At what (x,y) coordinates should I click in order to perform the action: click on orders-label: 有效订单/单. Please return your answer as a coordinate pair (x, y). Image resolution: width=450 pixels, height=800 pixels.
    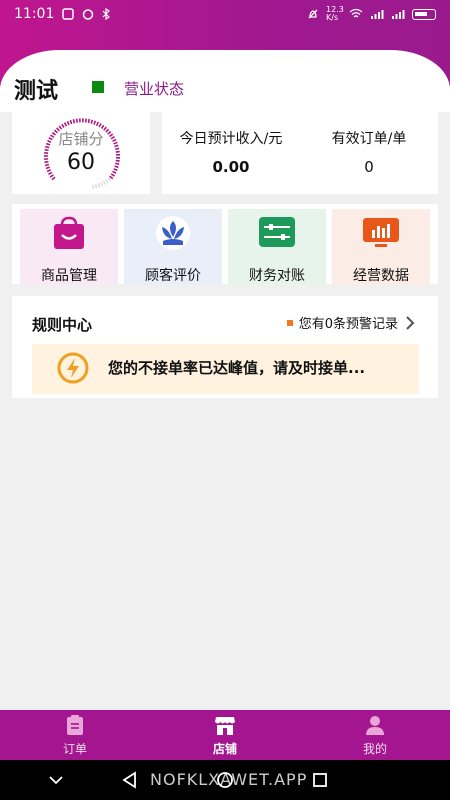
    Looking at the image, I should click on (369, 139).